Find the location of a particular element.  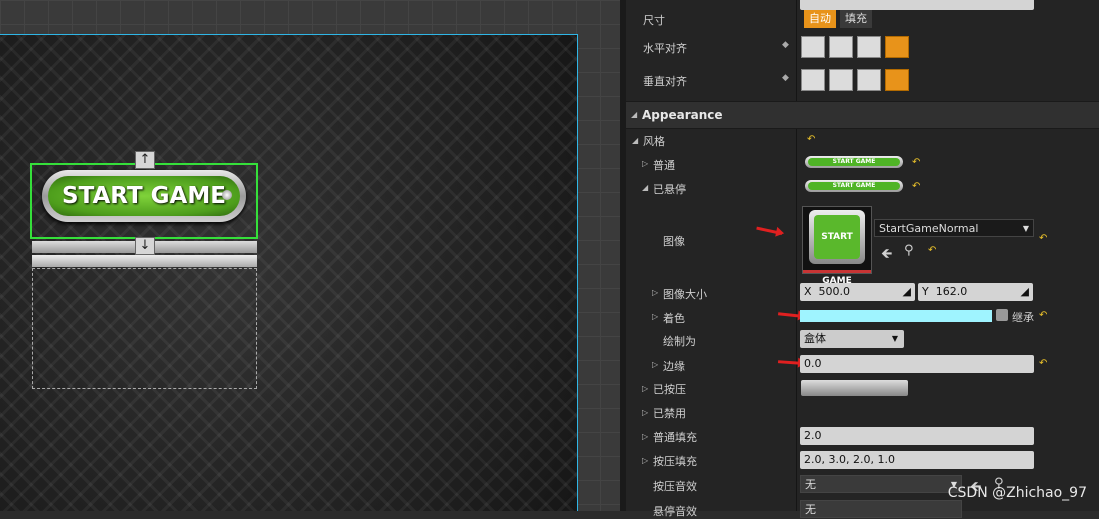

top-field is located at coordinates (917, 5).